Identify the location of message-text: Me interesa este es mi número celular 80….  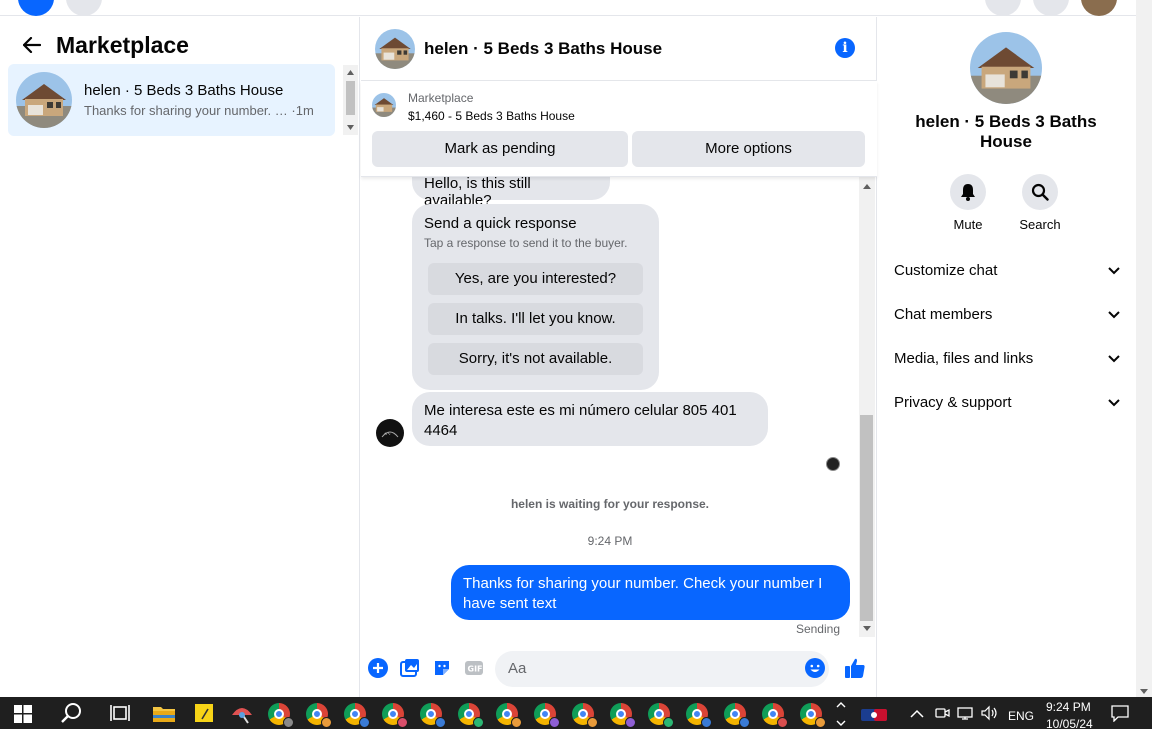
(580, 420).